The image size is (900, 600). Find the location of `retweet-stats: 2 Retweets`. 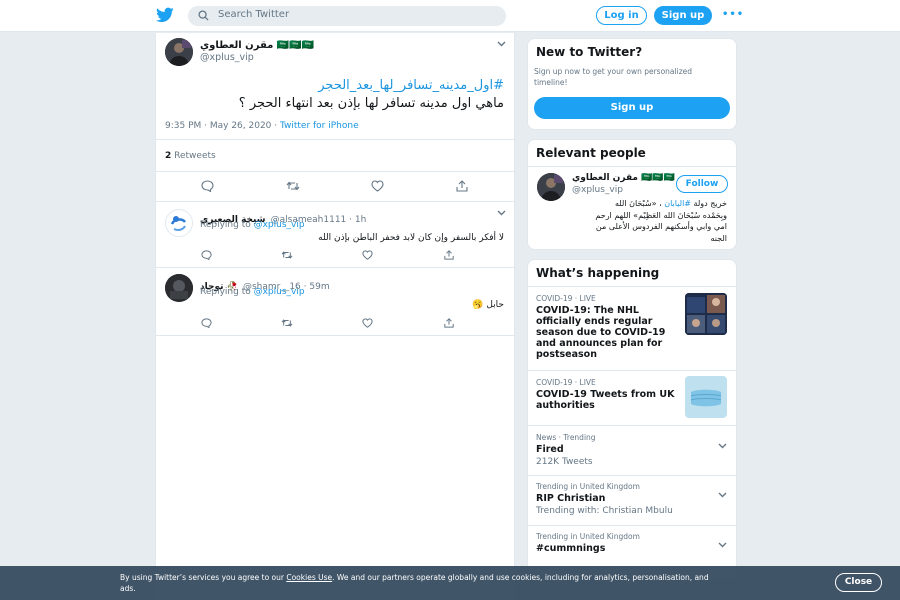

retweet-stats: 2 Retweets is located at coordinates (190, 156).